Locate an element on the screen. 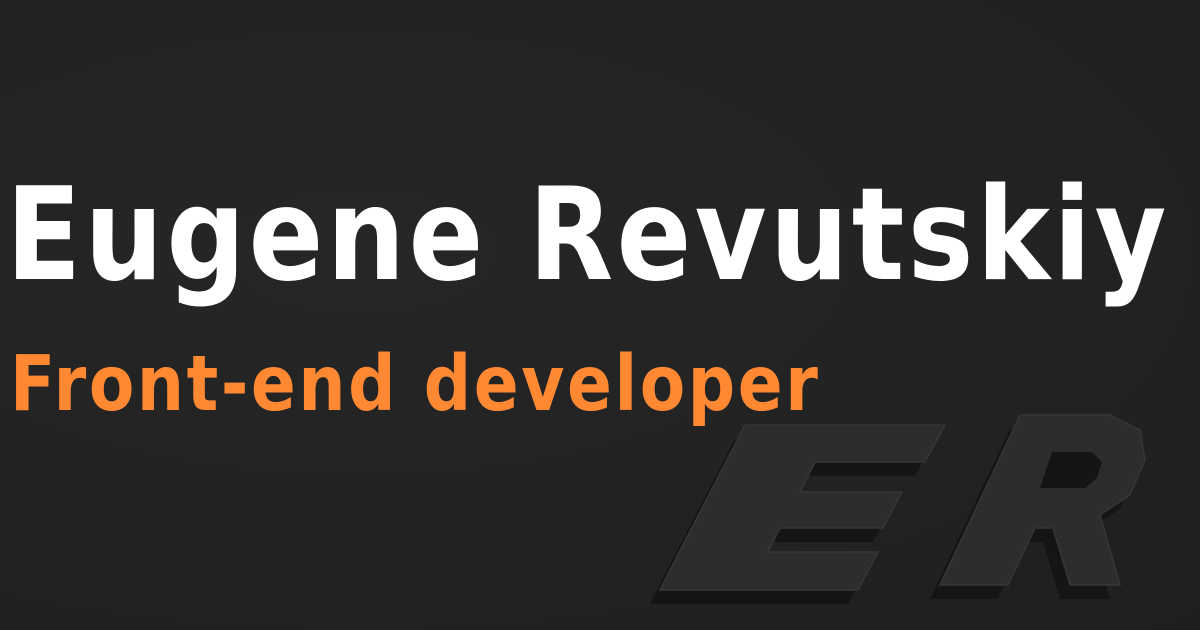 This screenshot has width=1200, height=630. job-title: Front-end developer is located at coordinates (415, 384).